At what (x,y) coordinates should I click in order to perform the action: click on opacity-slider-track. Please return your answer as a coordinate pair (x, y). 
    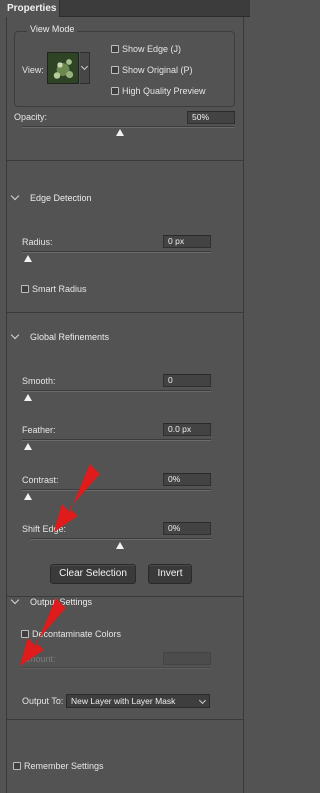
    Looking at the image, I should click on (128, 127).